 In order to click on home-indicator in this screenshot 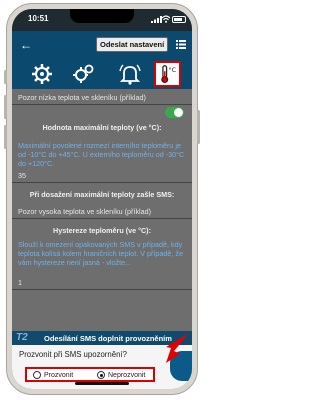, I will do `click(102, 383)`.